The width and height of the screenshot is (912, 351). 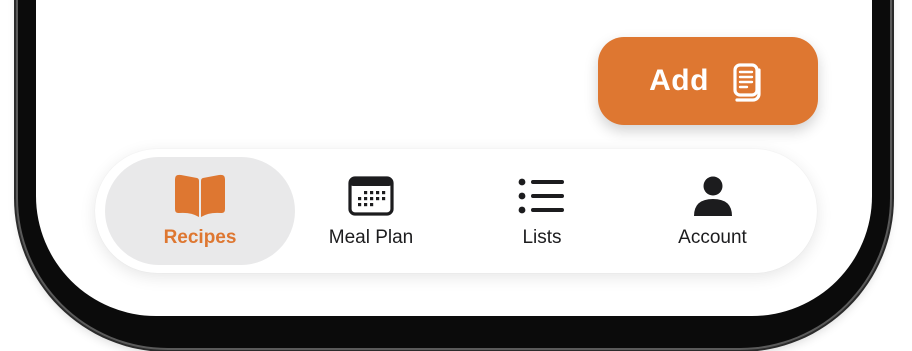 I want to click on book-icon, so click(x=200, y=196).